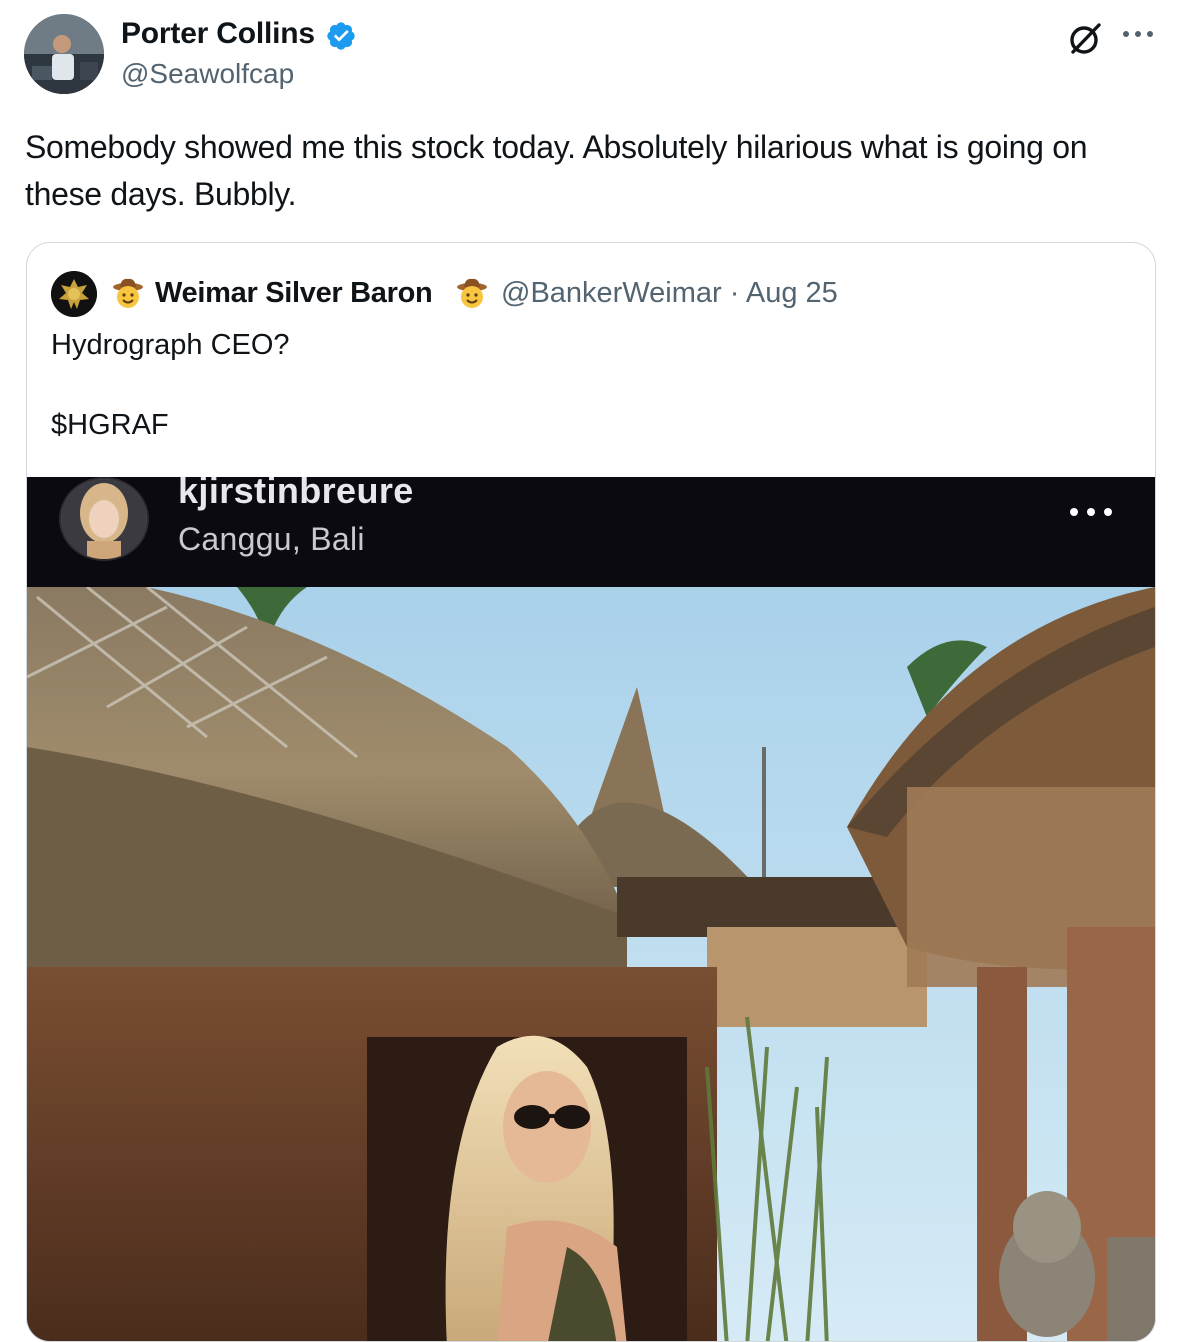  I want to click on instagram-avatar, so click(104, 519).